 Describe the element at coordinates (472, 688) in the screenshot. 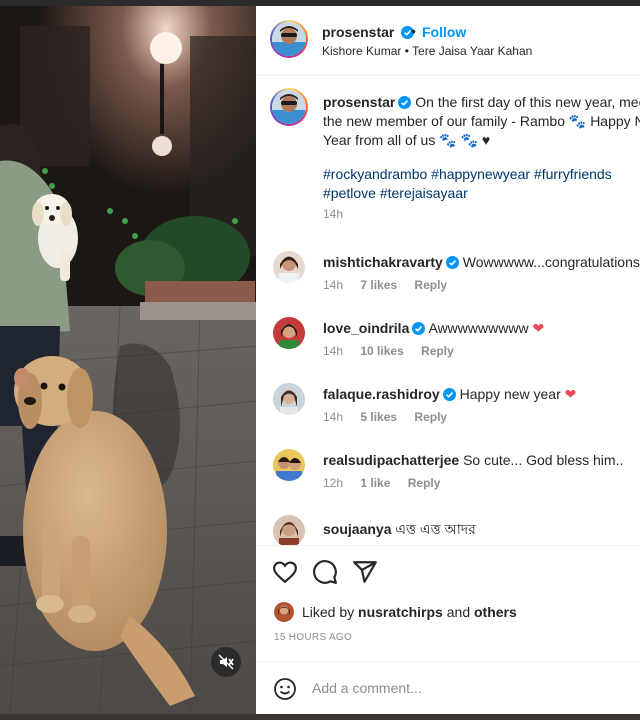

I see `comment-input` at that location.